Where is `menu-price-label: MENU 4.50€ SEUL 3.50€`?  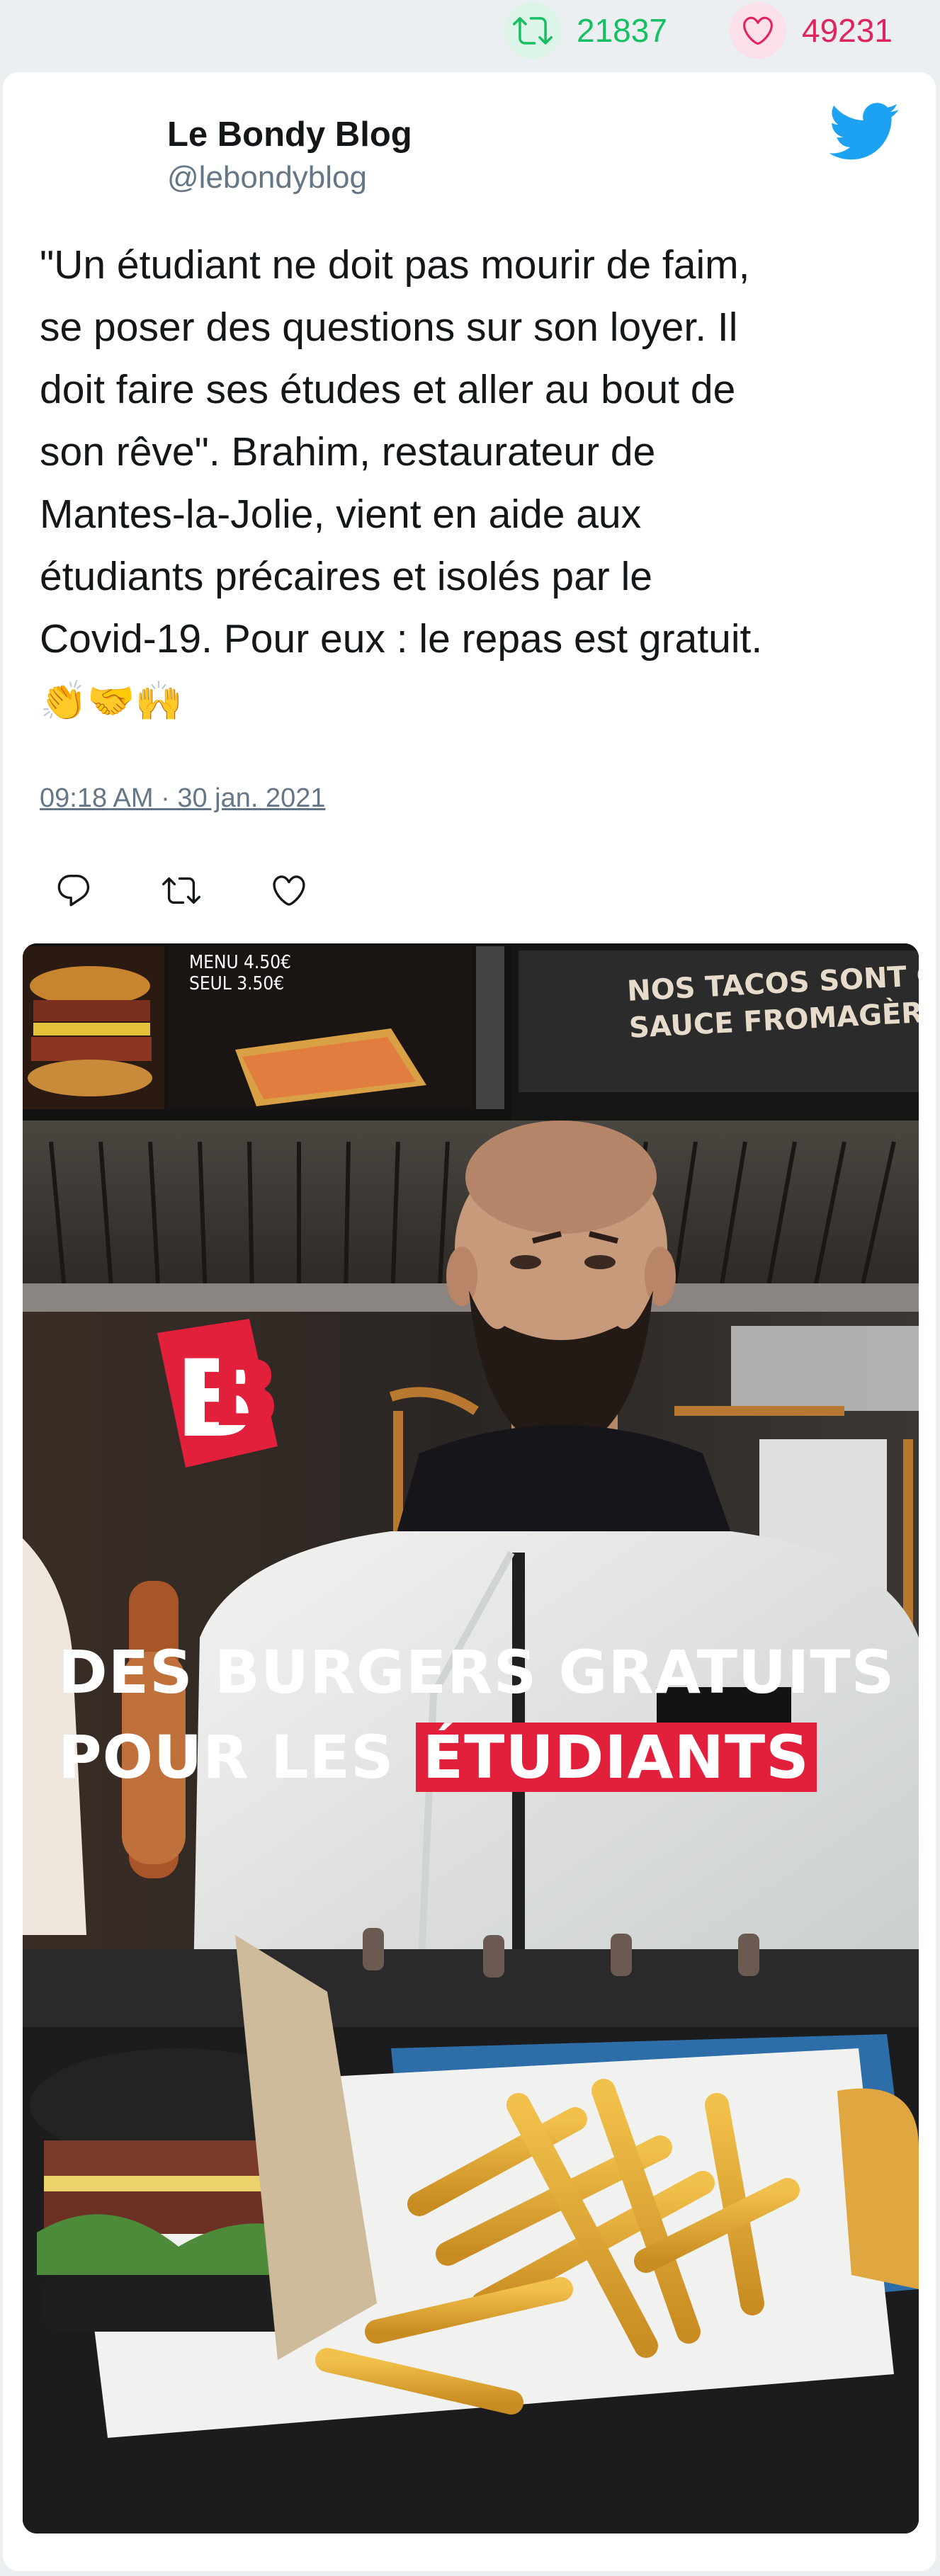
menu-price-label: MENU 4.50€ SEUL 3.50€ is located at coordinates (240, 973).